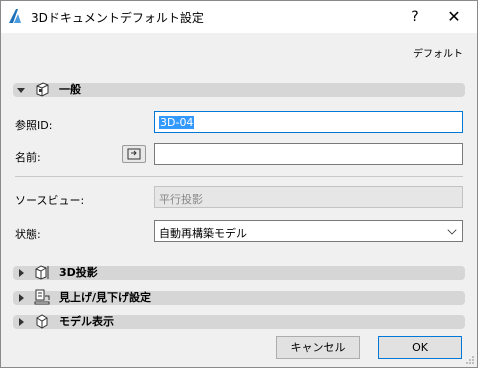 The image size is (478, 368). What do you see at coordinates (105, 297) in the screenshot?
I see `section-view-direction-label: 見上げ/見下げ設定` at bounding box center [105, 297].